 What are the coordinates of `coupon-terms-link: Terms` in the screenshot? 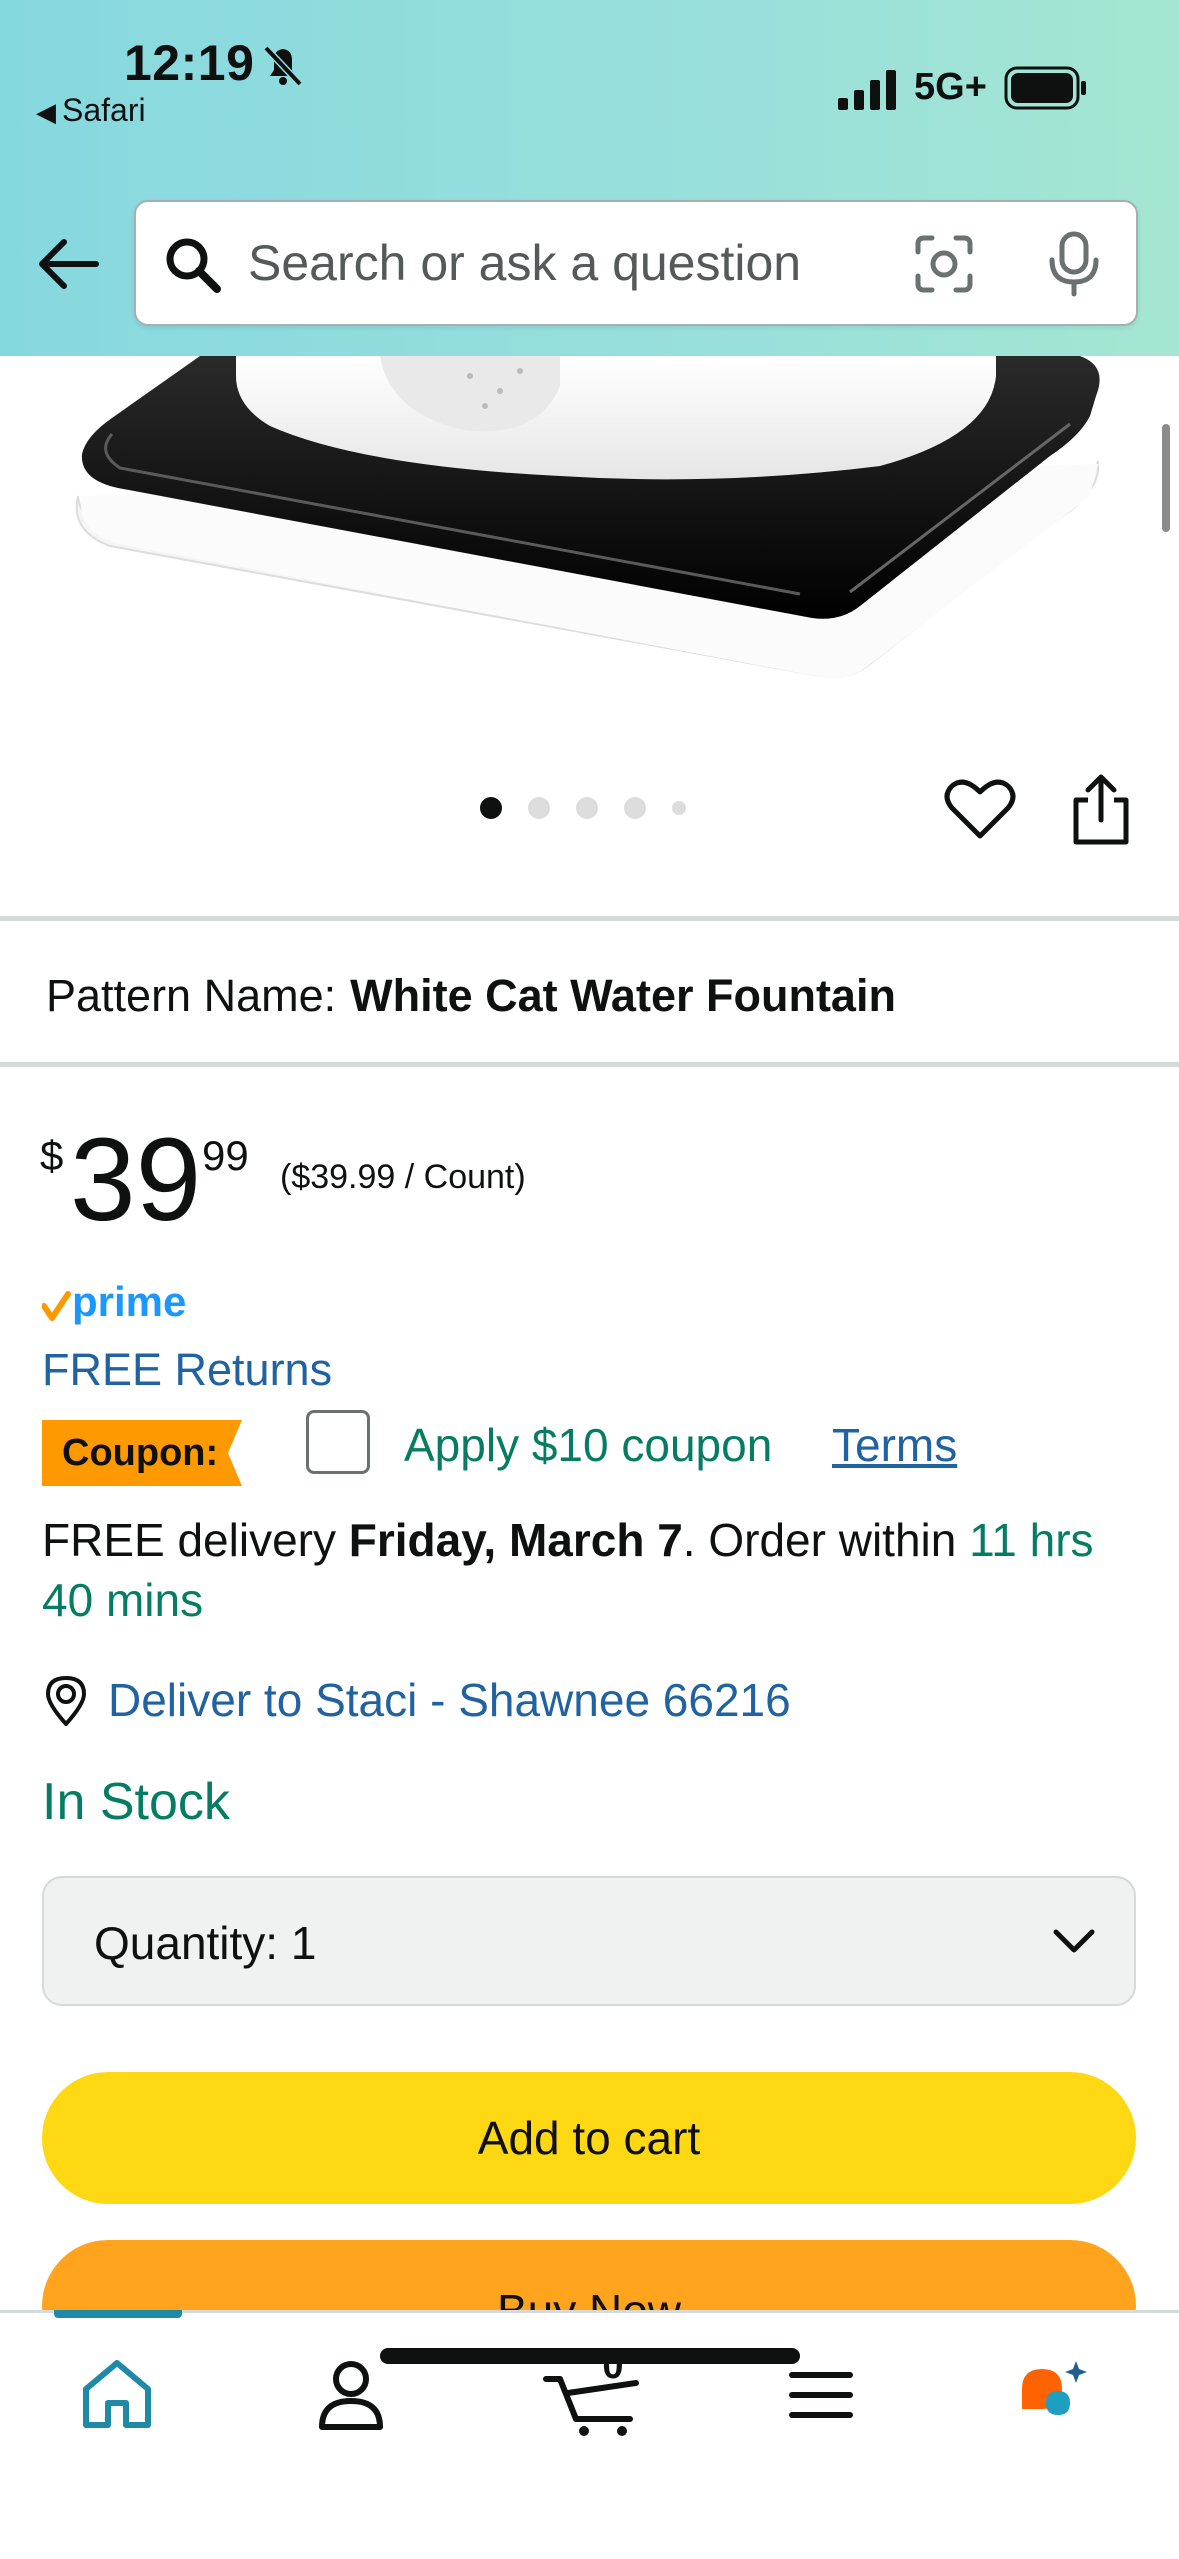 It's located at (894, 1445).